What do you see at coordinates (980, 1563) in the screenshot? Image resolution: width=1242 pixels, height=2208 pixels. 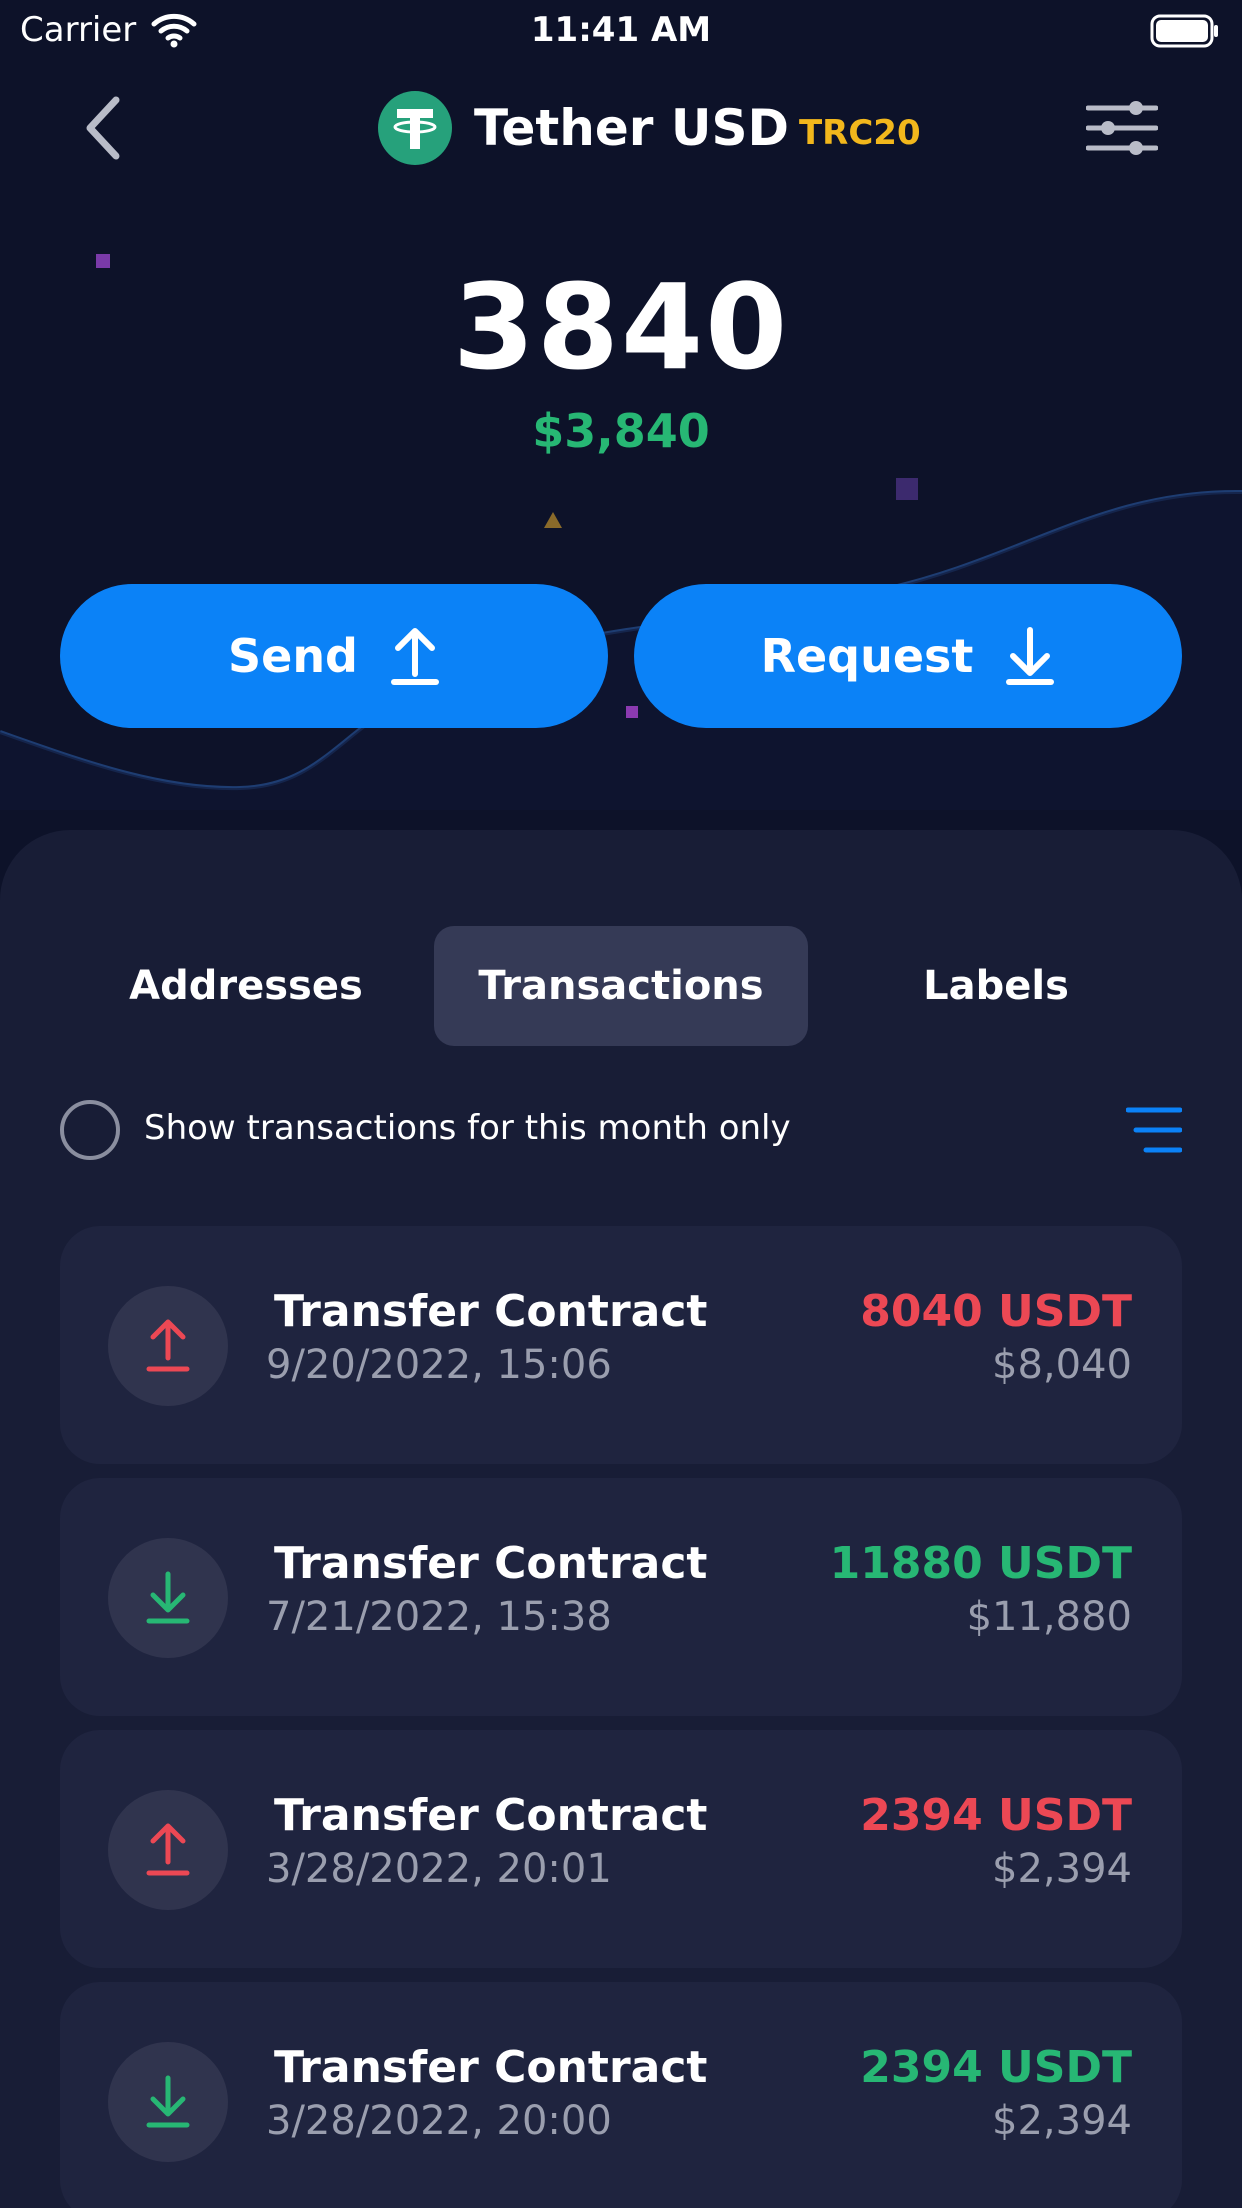 I see `transaction-amount: 11880 USDT` at bounding box center [980, 1563].